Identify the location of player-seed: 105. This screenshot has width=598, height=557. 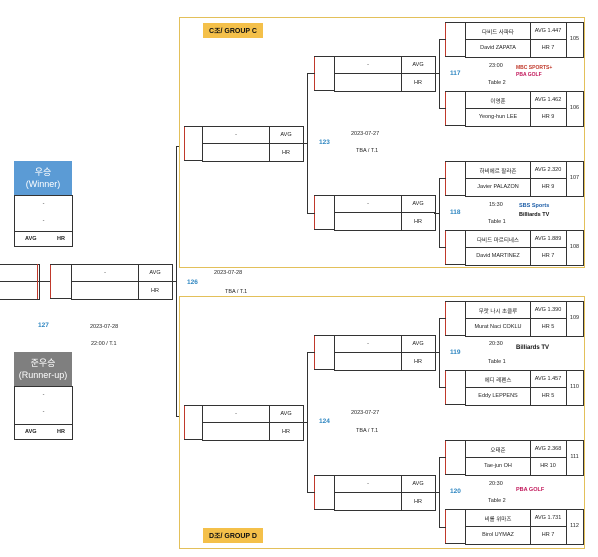
(574, 39).